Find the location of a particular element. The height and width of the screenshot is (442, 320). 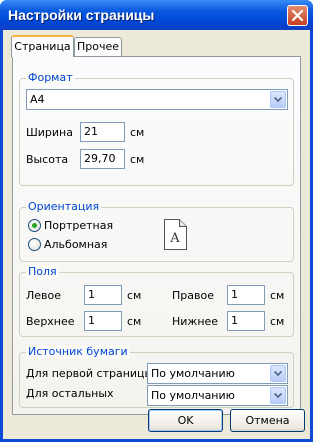

first-page-source-dropdown-button is located at coordinates (278, 373).